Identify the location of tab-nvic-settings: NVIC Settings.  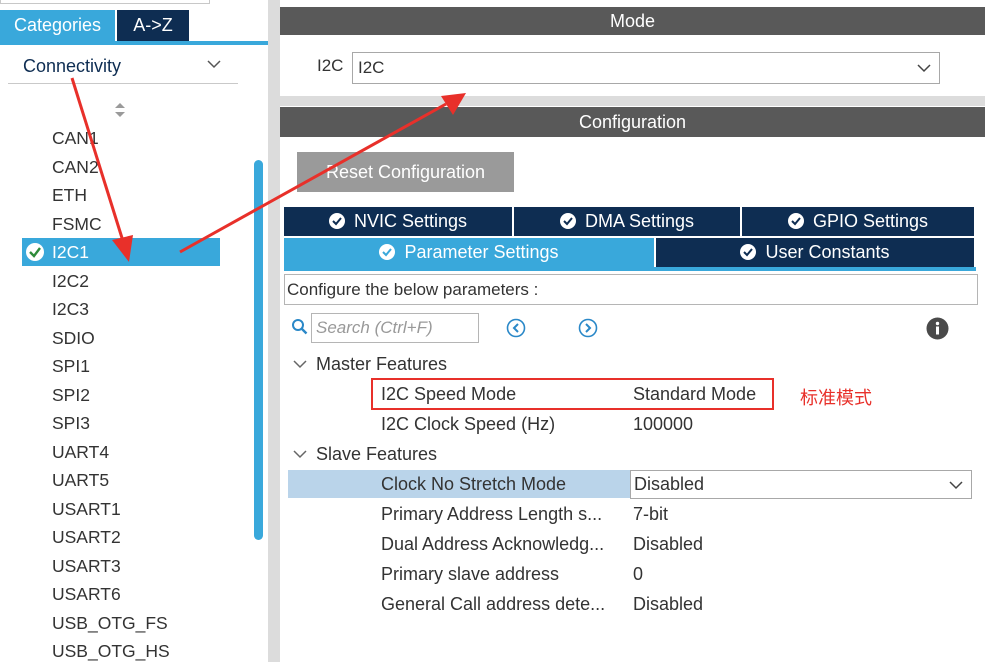
(399, 221).